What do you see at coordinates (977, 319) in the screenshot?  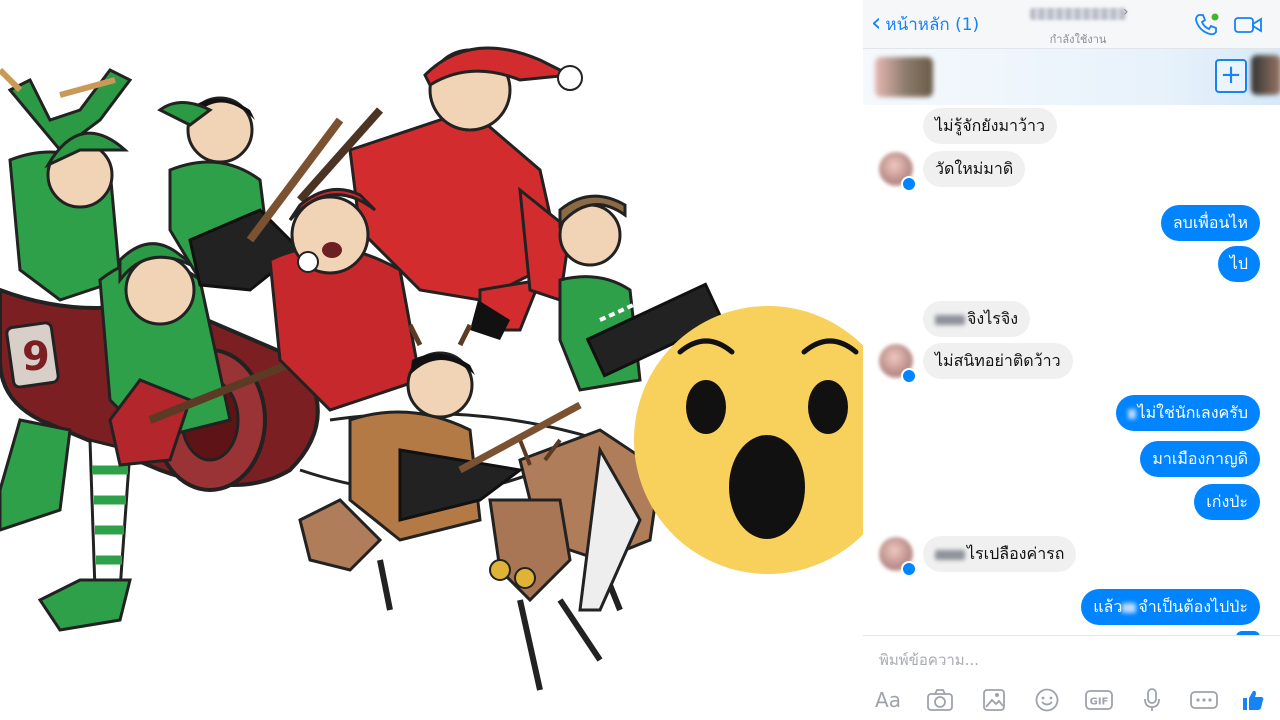 I see `message-received: จิงไรจิง` at bounding box center [977, 319].